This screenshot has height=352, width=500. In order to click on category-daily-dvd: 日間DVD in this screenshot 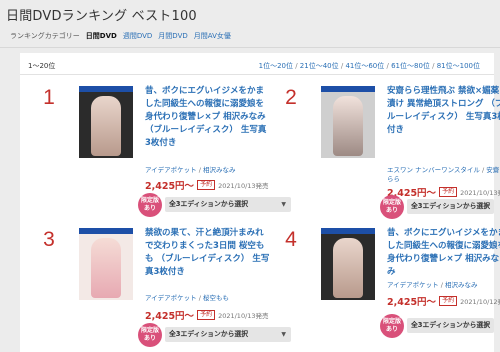, I will do `click(101, 36)`.